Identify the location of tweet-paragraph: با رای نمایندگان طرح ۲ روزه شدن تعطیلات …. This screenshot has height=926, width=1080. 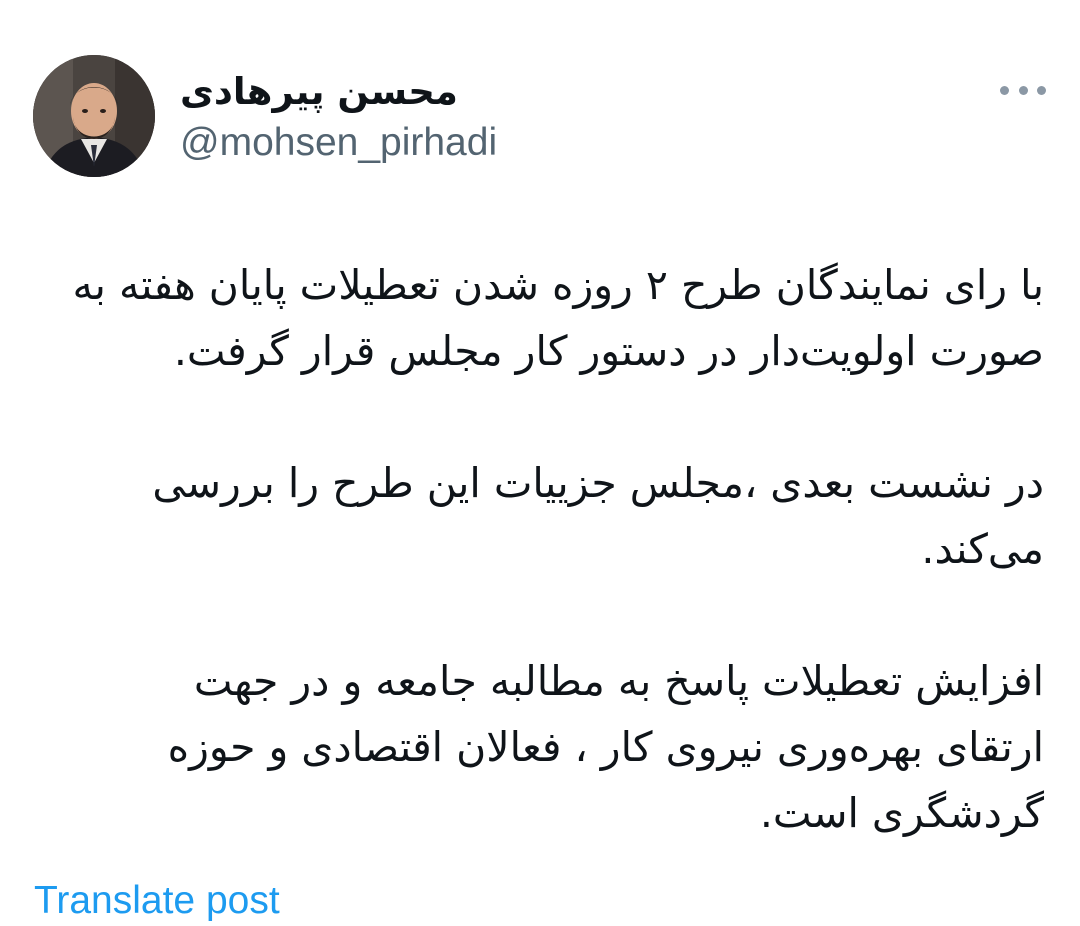
(558, 318).